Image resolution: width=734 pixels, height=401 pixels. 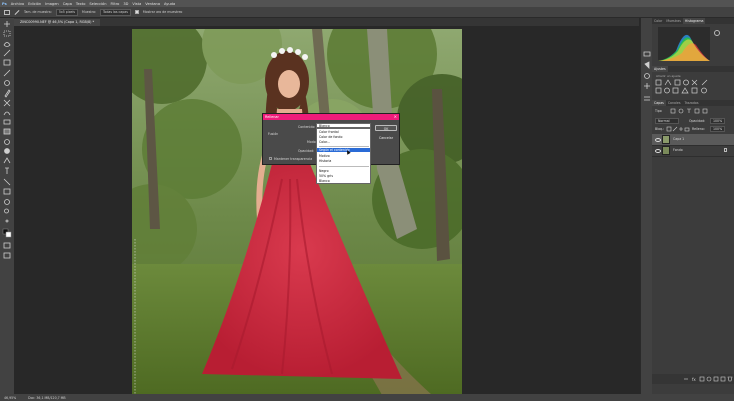 I want to click on fill-field: 100%, so click(x=718, y=129).